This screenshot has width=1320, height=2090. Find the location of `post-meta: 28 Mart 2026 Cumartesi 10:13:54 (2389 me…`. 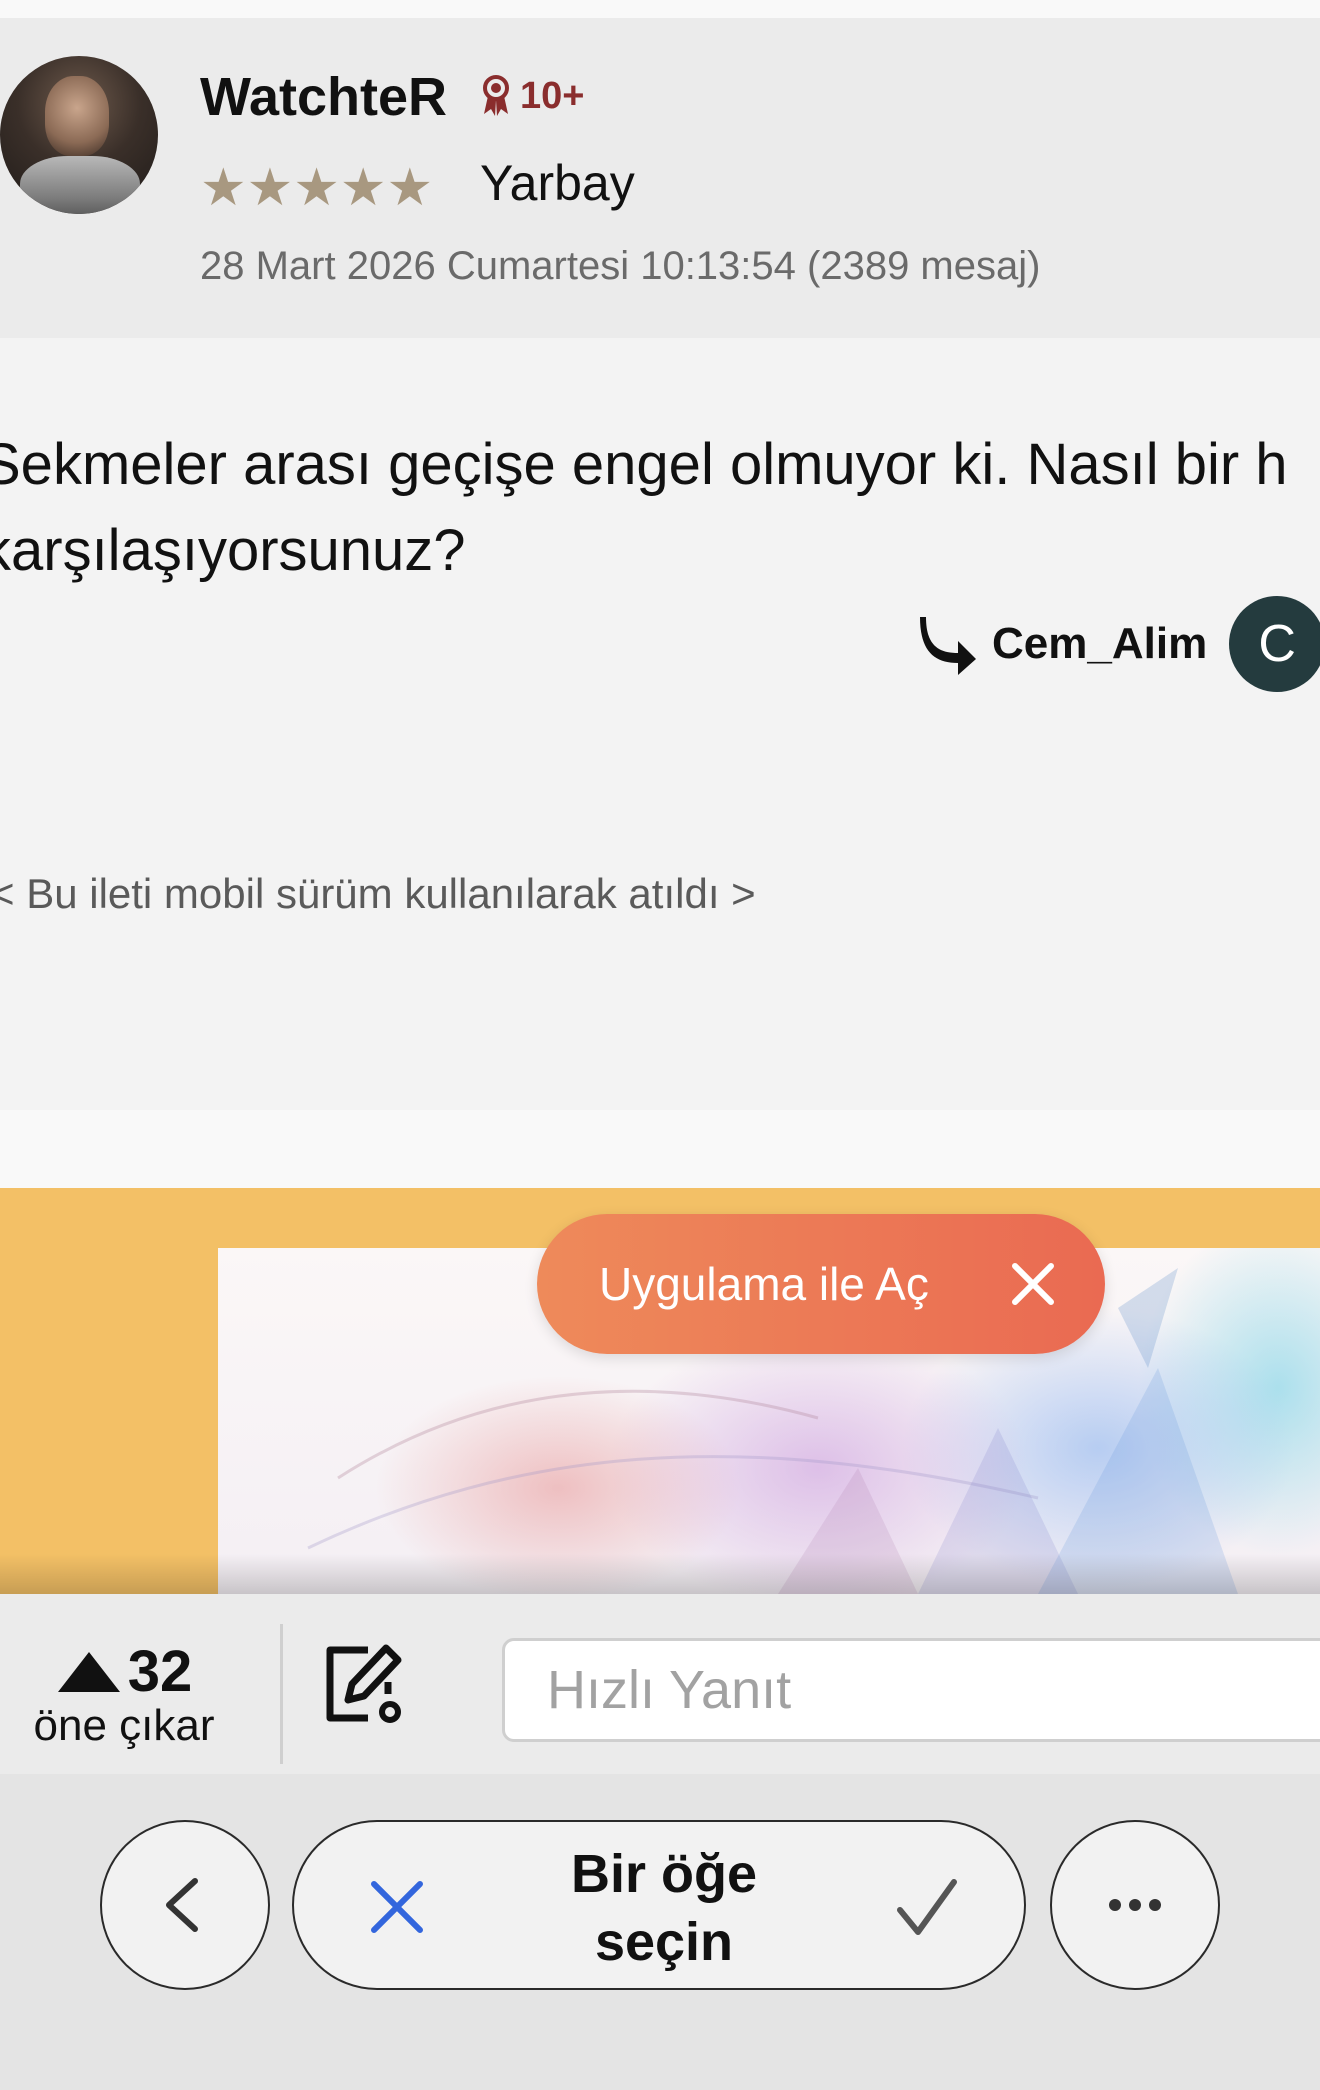

post-meta: 28 Mart 2026 Cumartesi 10:13:54 (2389 me… is located at coordinates (620, 266).